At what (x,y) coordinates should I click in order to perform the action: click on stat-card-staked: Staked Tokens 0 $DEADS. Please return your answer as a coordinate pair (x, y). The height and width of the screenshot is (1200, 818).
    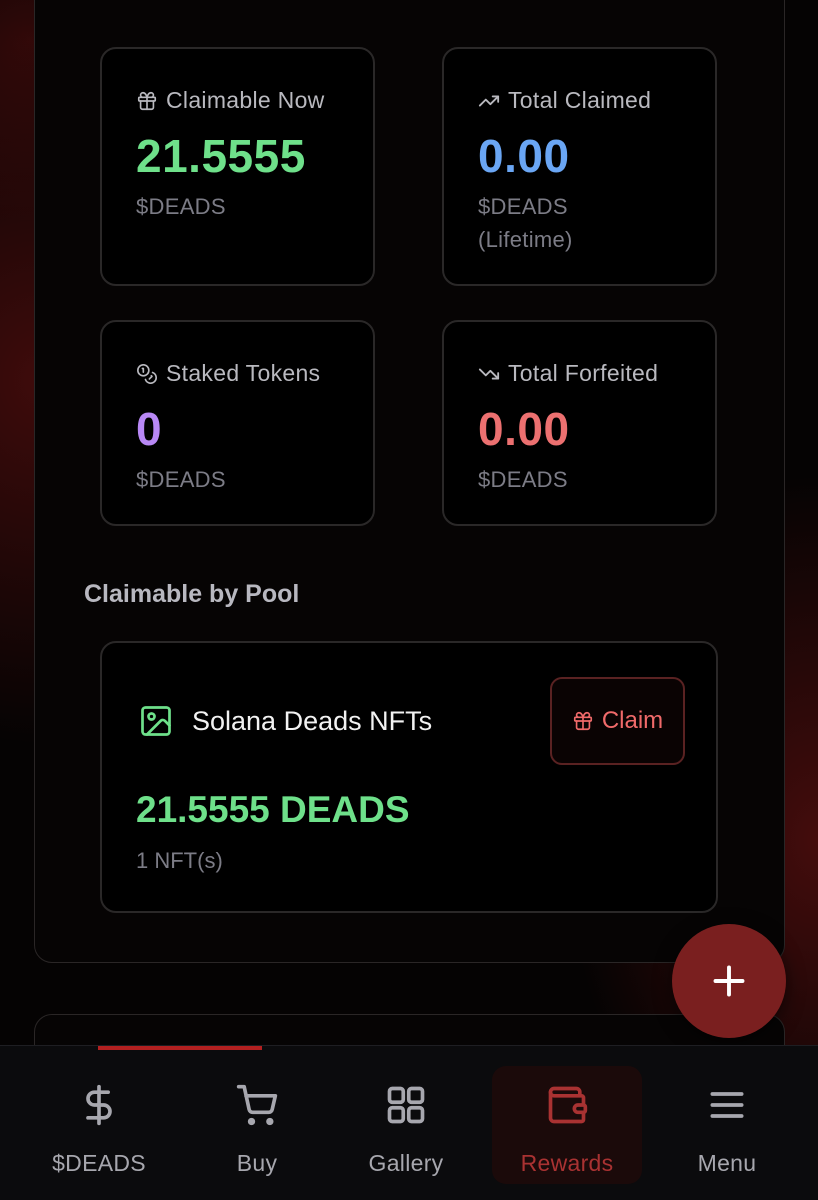
    Looking at the image, I should click on (237, 423).